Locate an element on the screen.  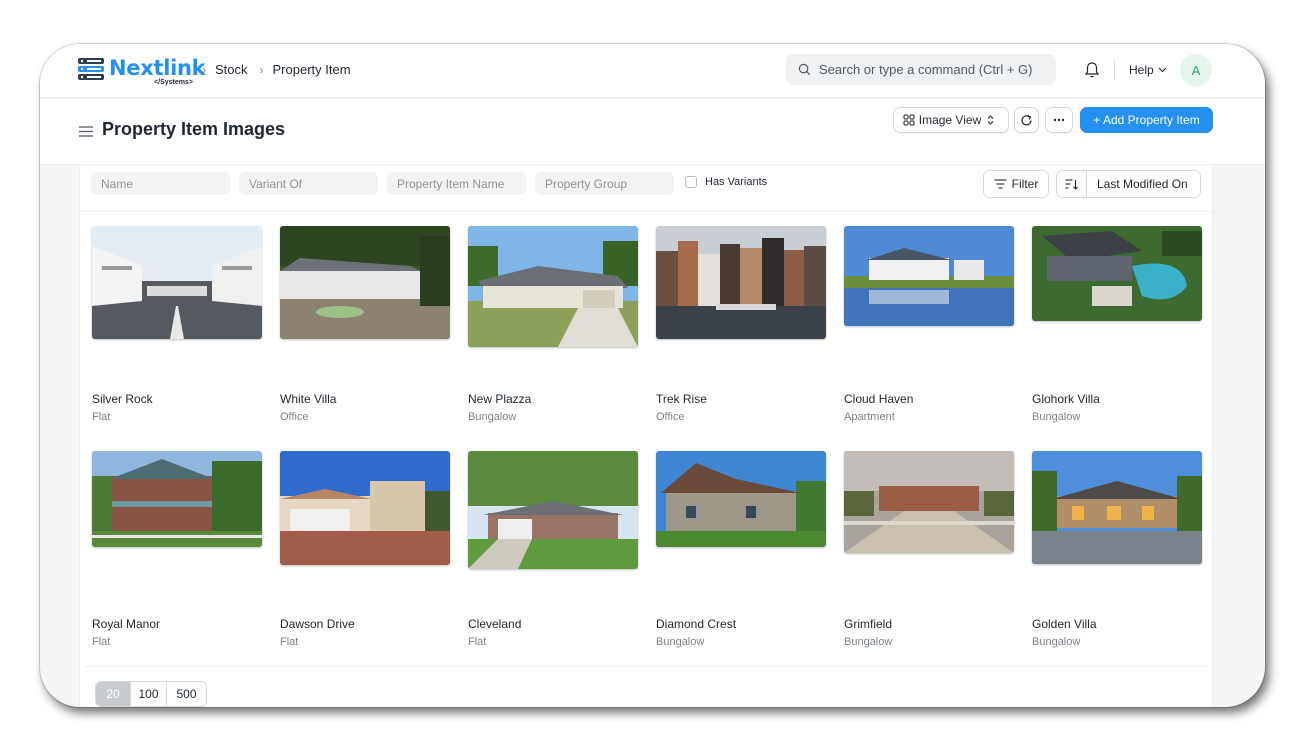
breadcrumb-stock: Stock is located at coordinates (231, 69).